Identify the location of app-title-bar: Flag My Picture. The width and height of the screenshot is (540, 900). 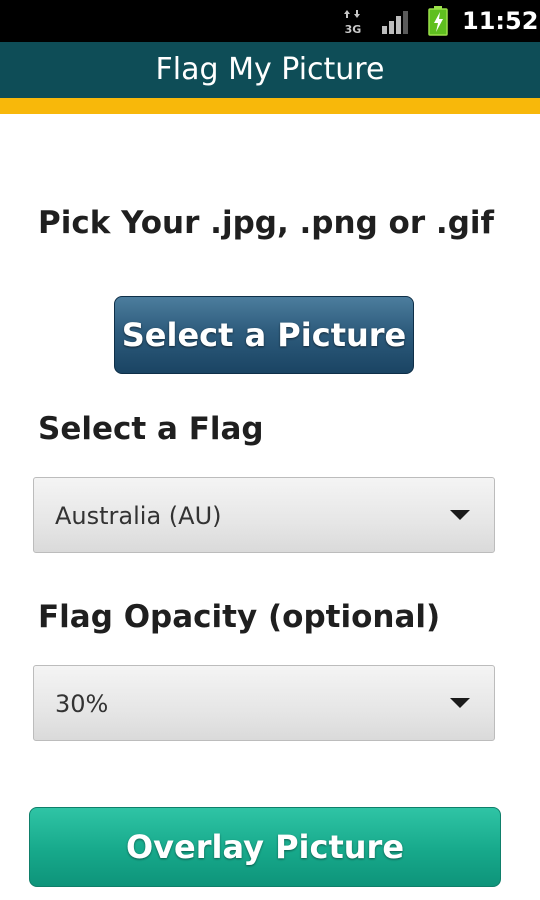
(270, 70).